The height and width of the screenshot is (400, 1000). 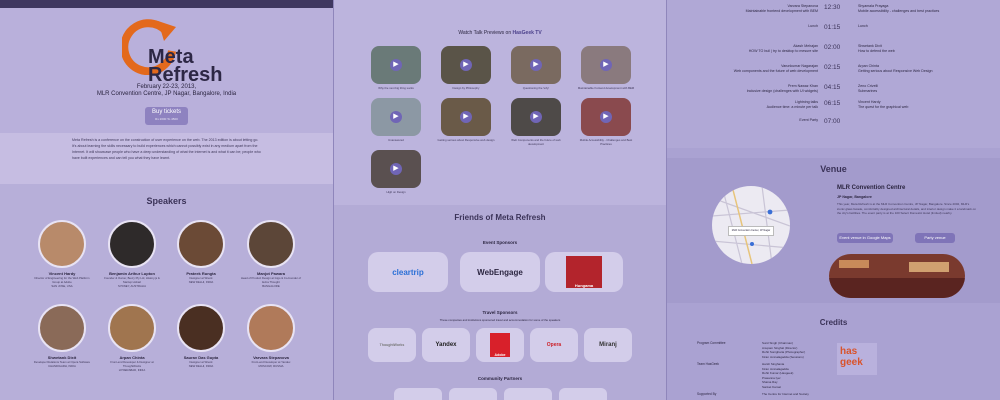 I want to click on hasgeek-tv-link: HasGeek TV, so click(x=527, y=33).